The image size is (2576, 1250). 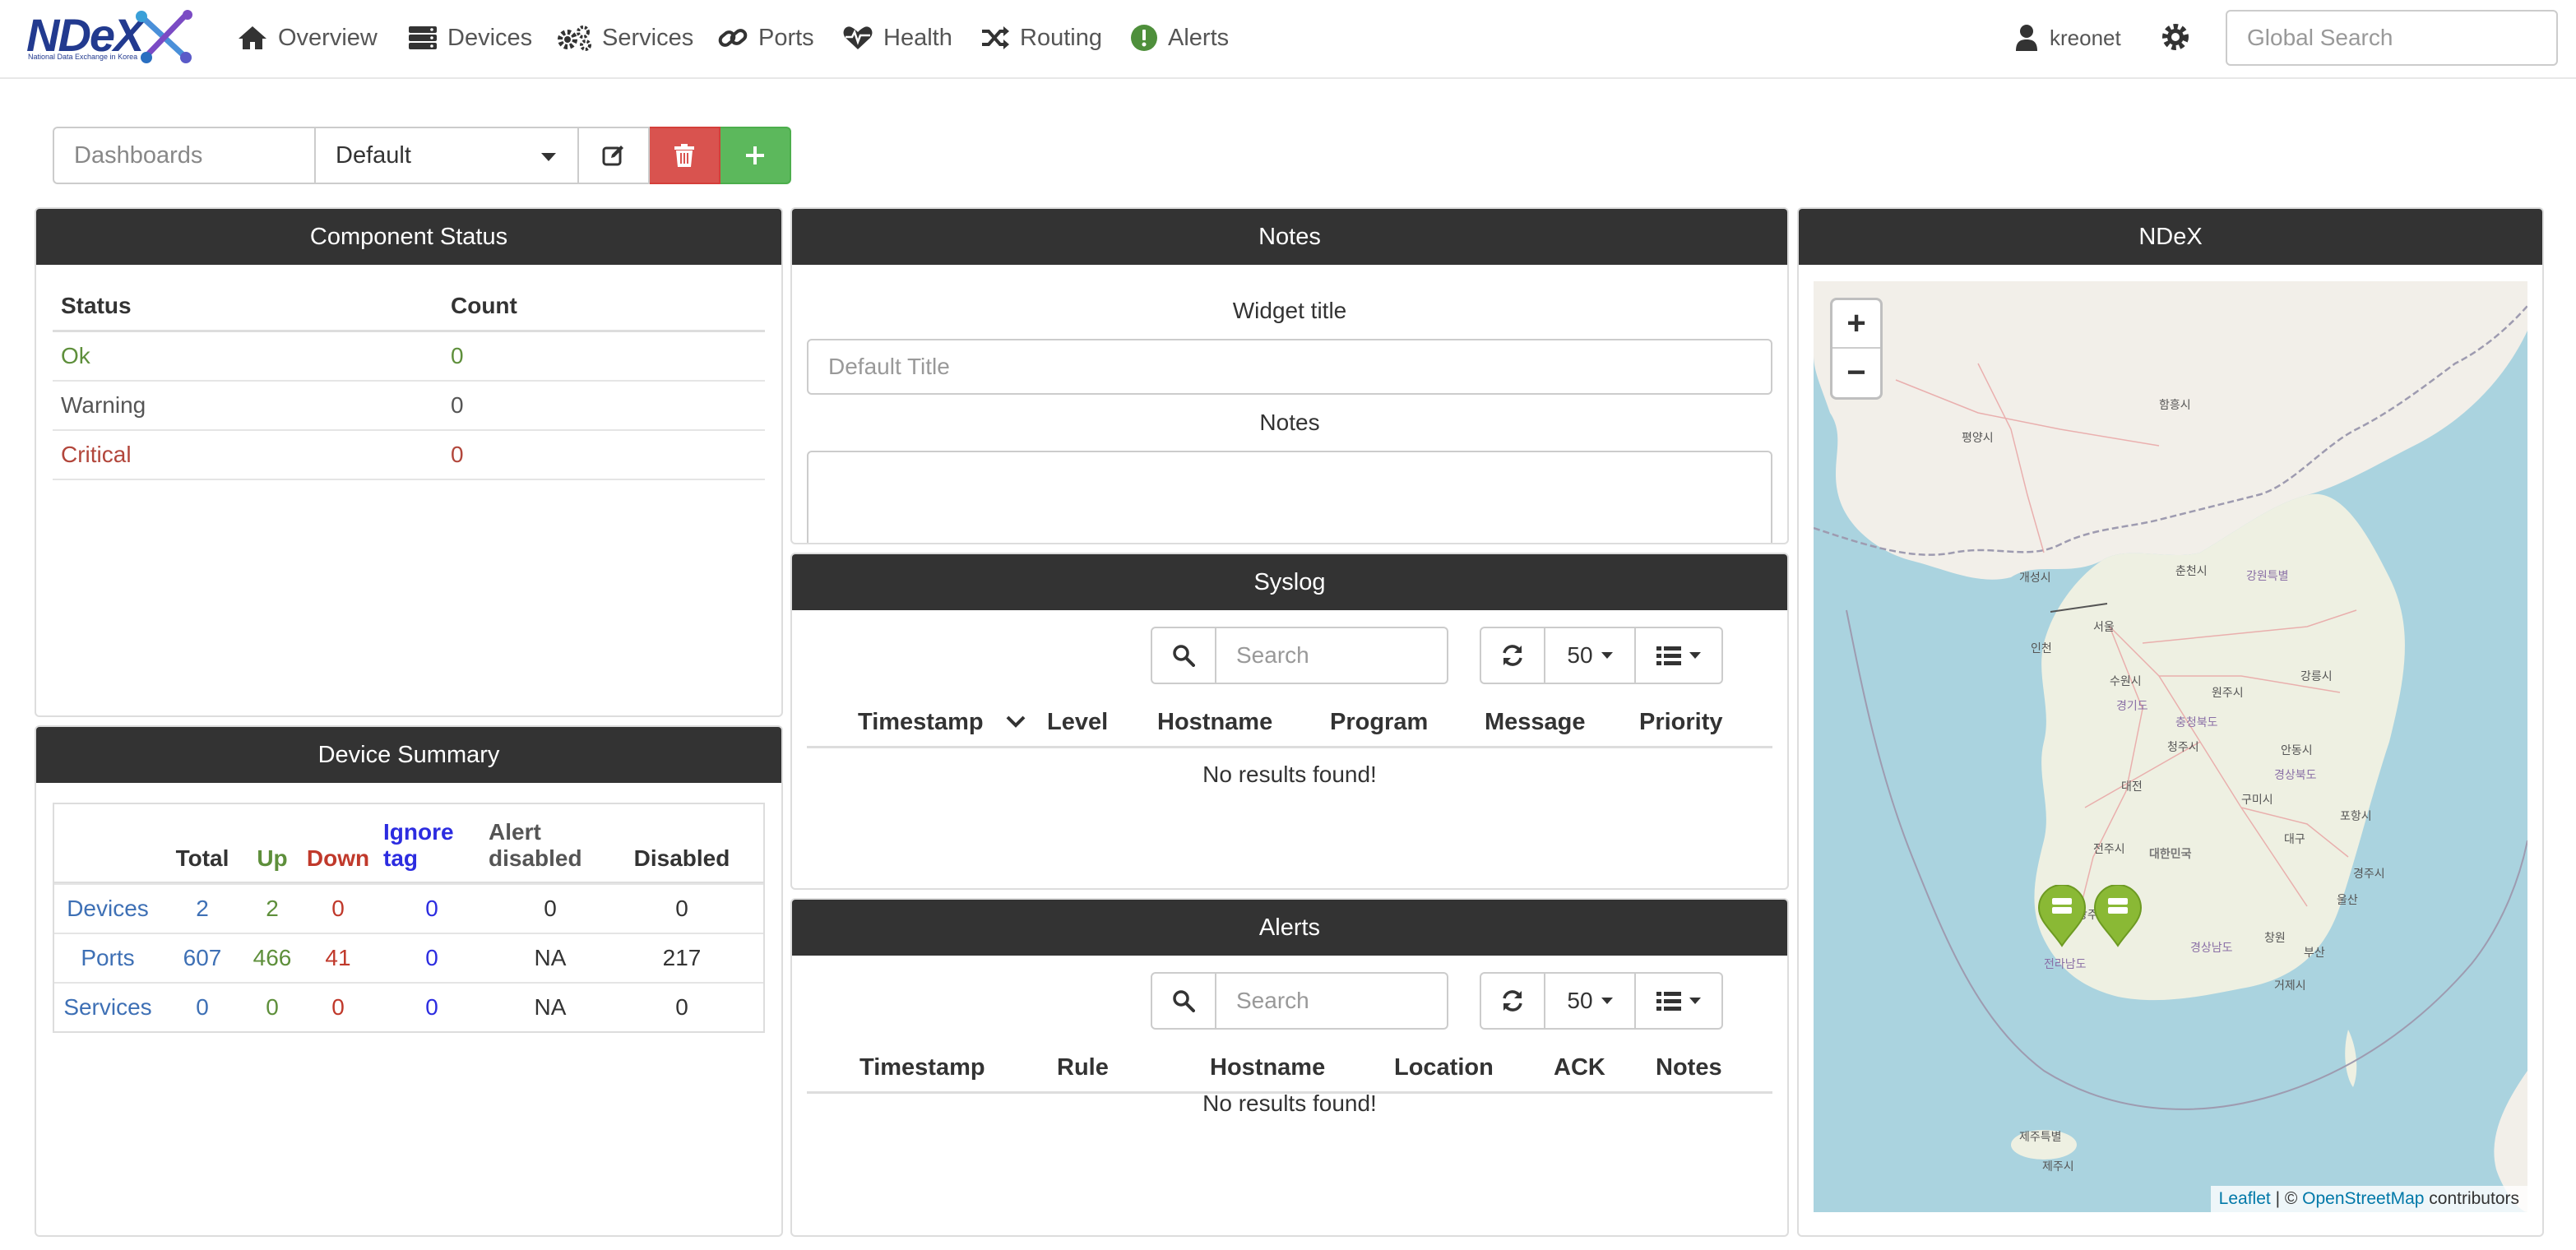 I want to click on services-alert-disabled: NA, so click(x=550, y=1007).